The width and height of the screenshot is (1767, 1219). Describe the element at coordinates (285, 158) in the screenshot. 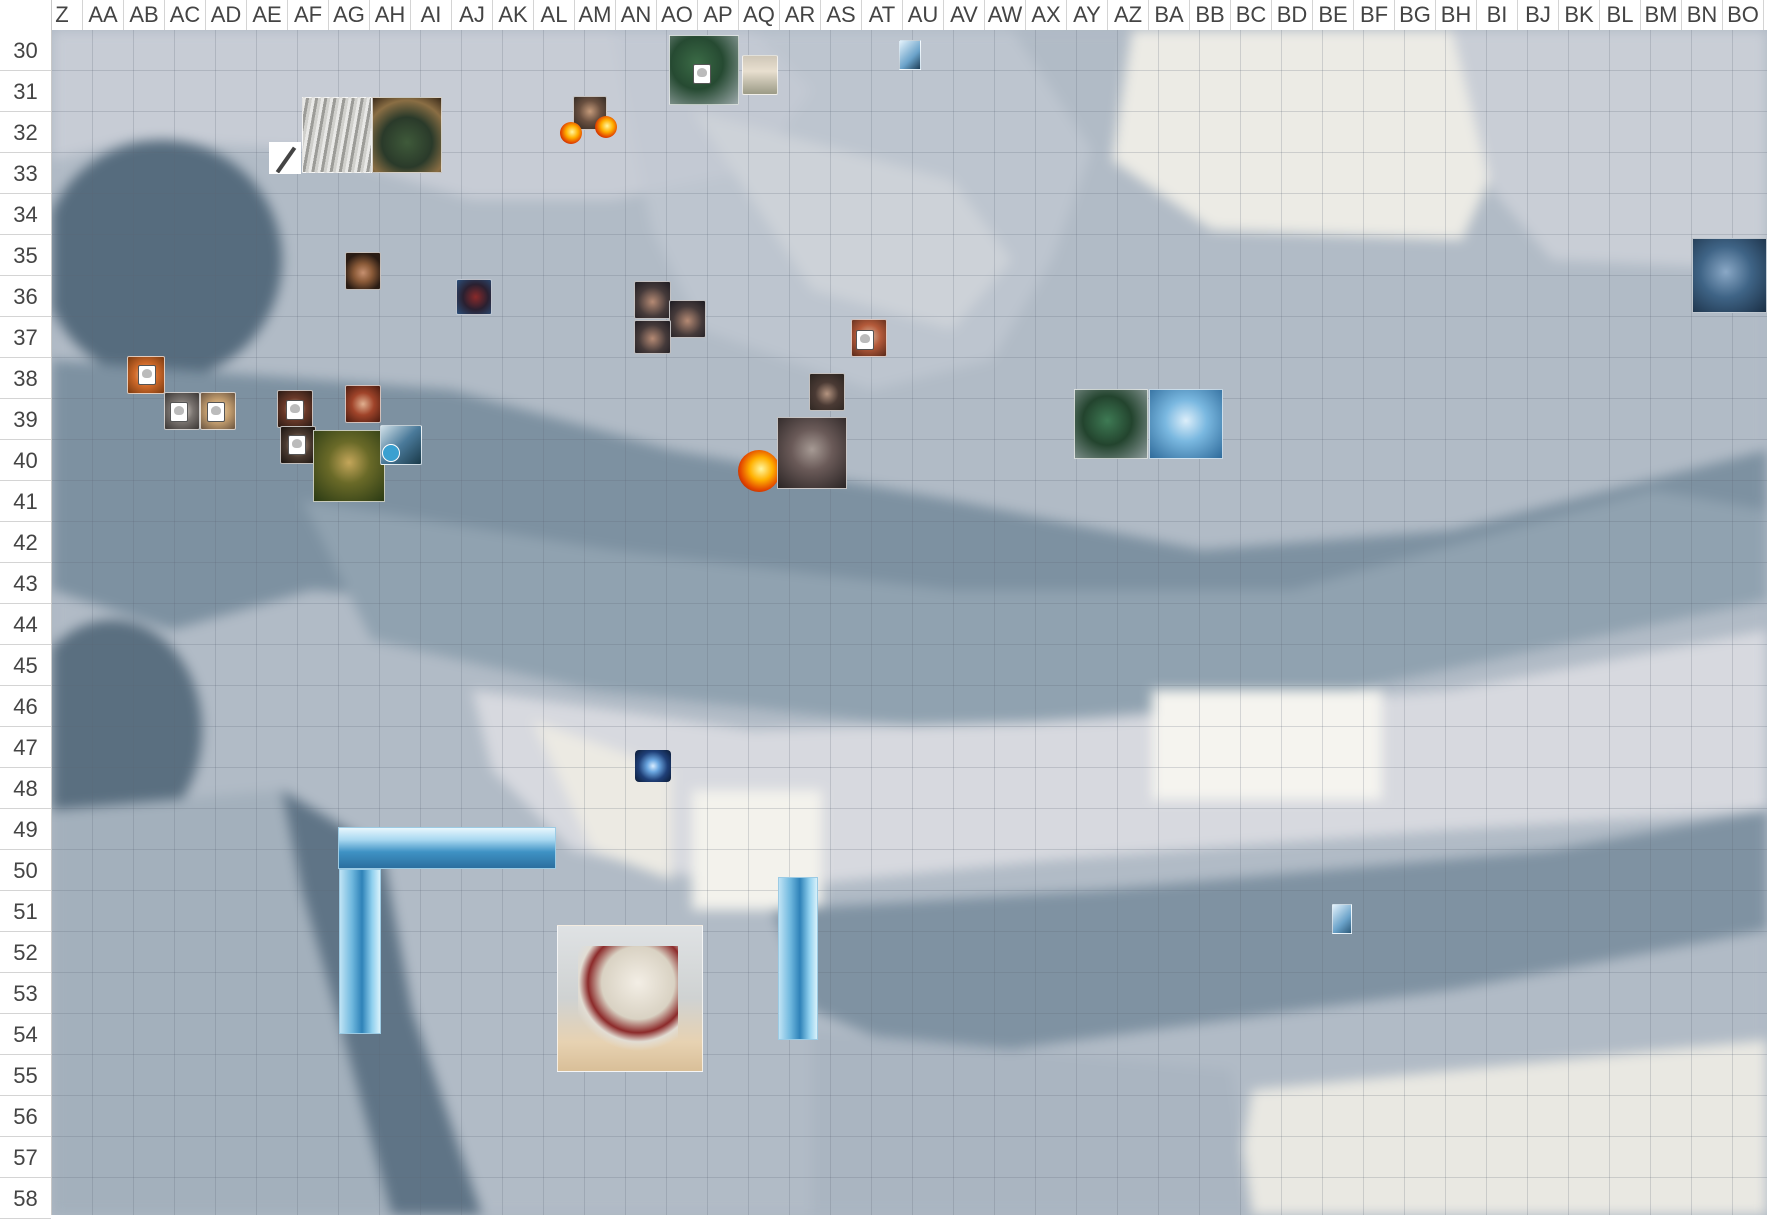

I see `staff-item-token` at that location.